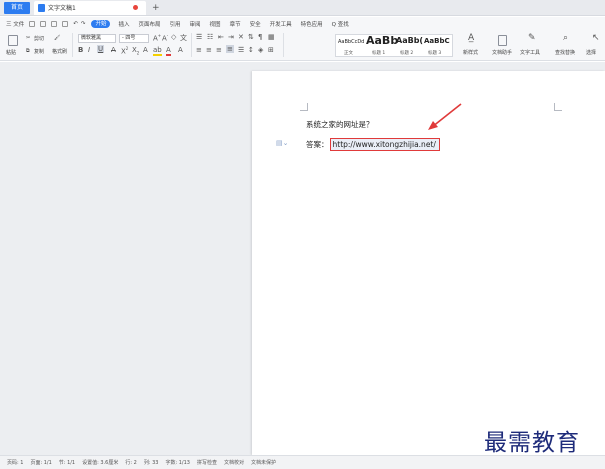  Describe the element at coordinates (234, 462) in the screenshot. I see `status-proofread: 文档校对` at that location.